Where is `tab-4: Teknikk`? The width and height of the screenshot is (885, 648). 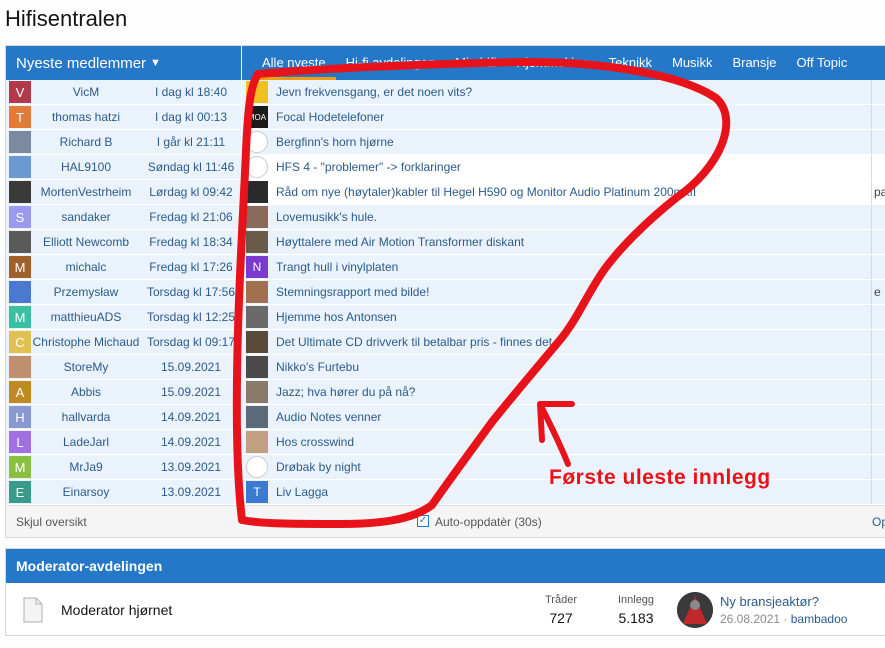 tab-4: Teknikk is located at coordinates (630, 63).